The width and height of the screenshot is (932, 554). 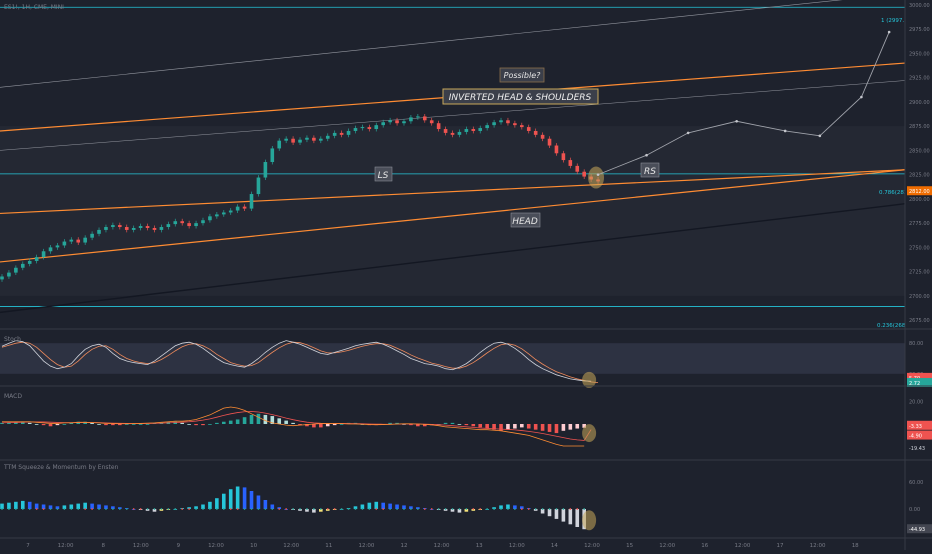 I want to click on time-tick-label: 15, so click(x=629, y=546).